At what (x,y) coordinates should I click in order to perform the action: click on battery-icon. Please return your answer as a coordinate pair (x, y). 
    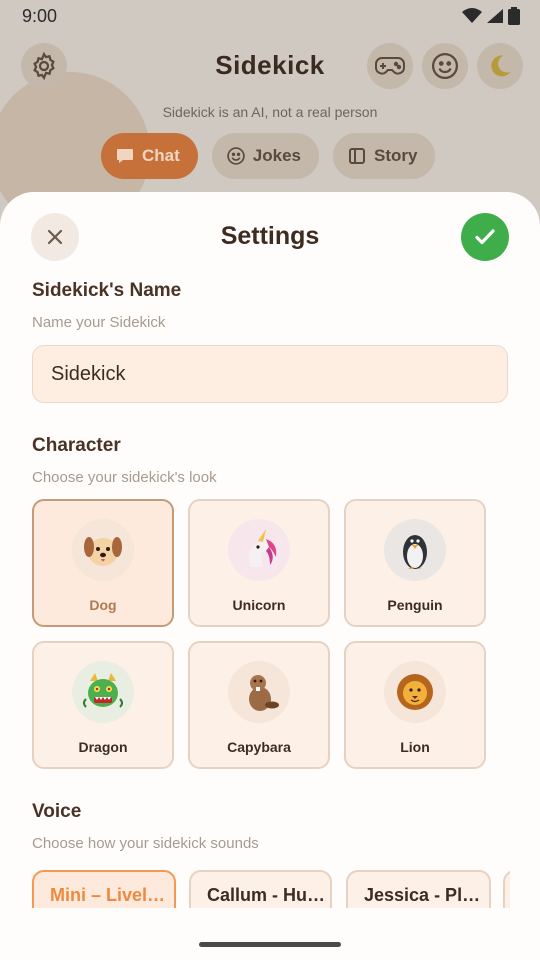
    Looking at the image, I should click on (514, 16).